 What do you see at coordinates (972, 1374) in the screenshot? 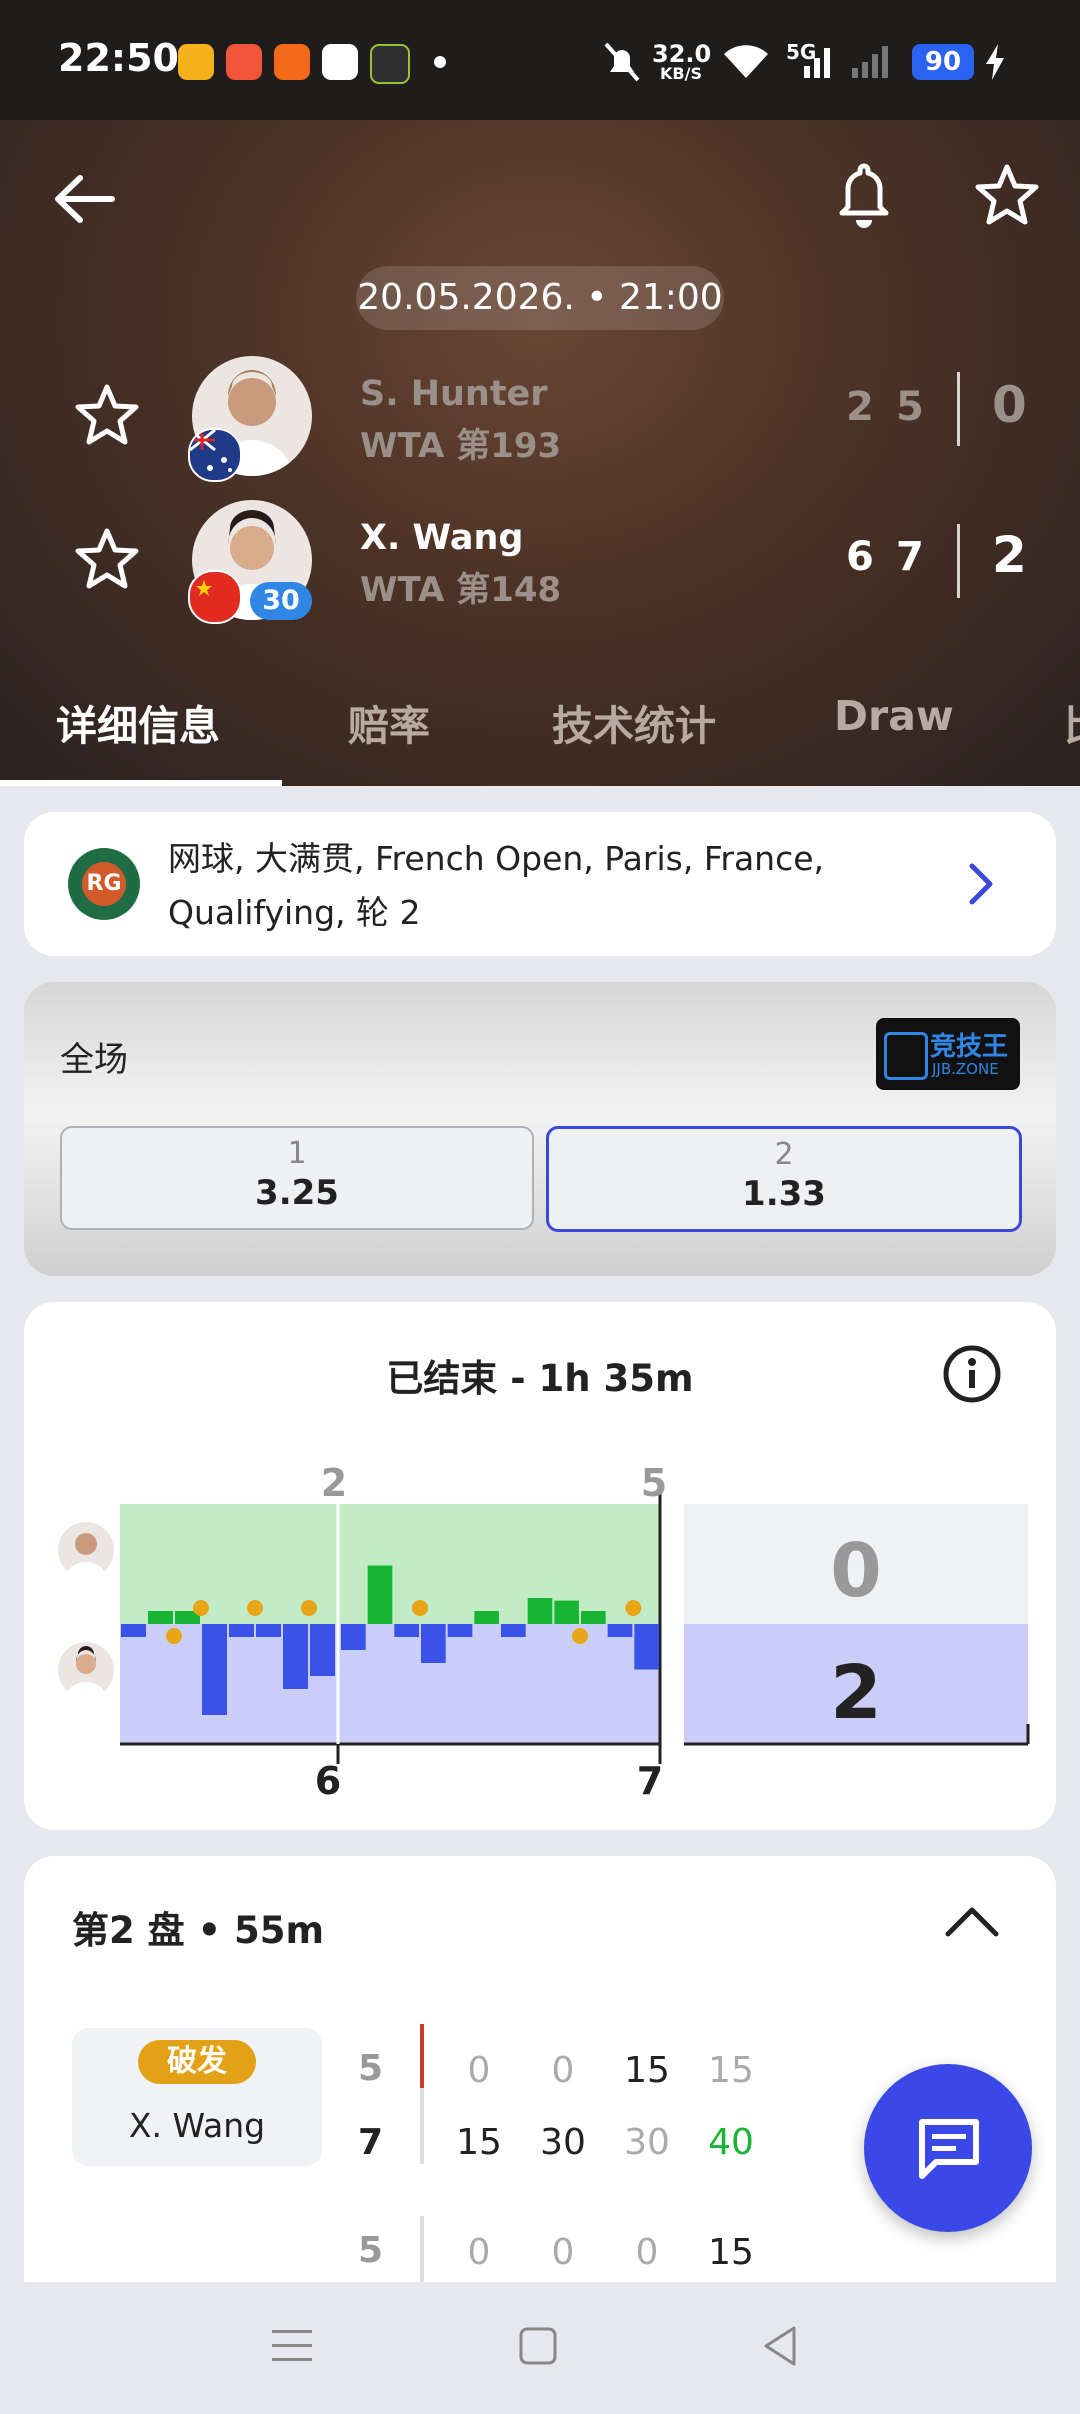
I see `info-icon` at bounding box center [972, 1374].